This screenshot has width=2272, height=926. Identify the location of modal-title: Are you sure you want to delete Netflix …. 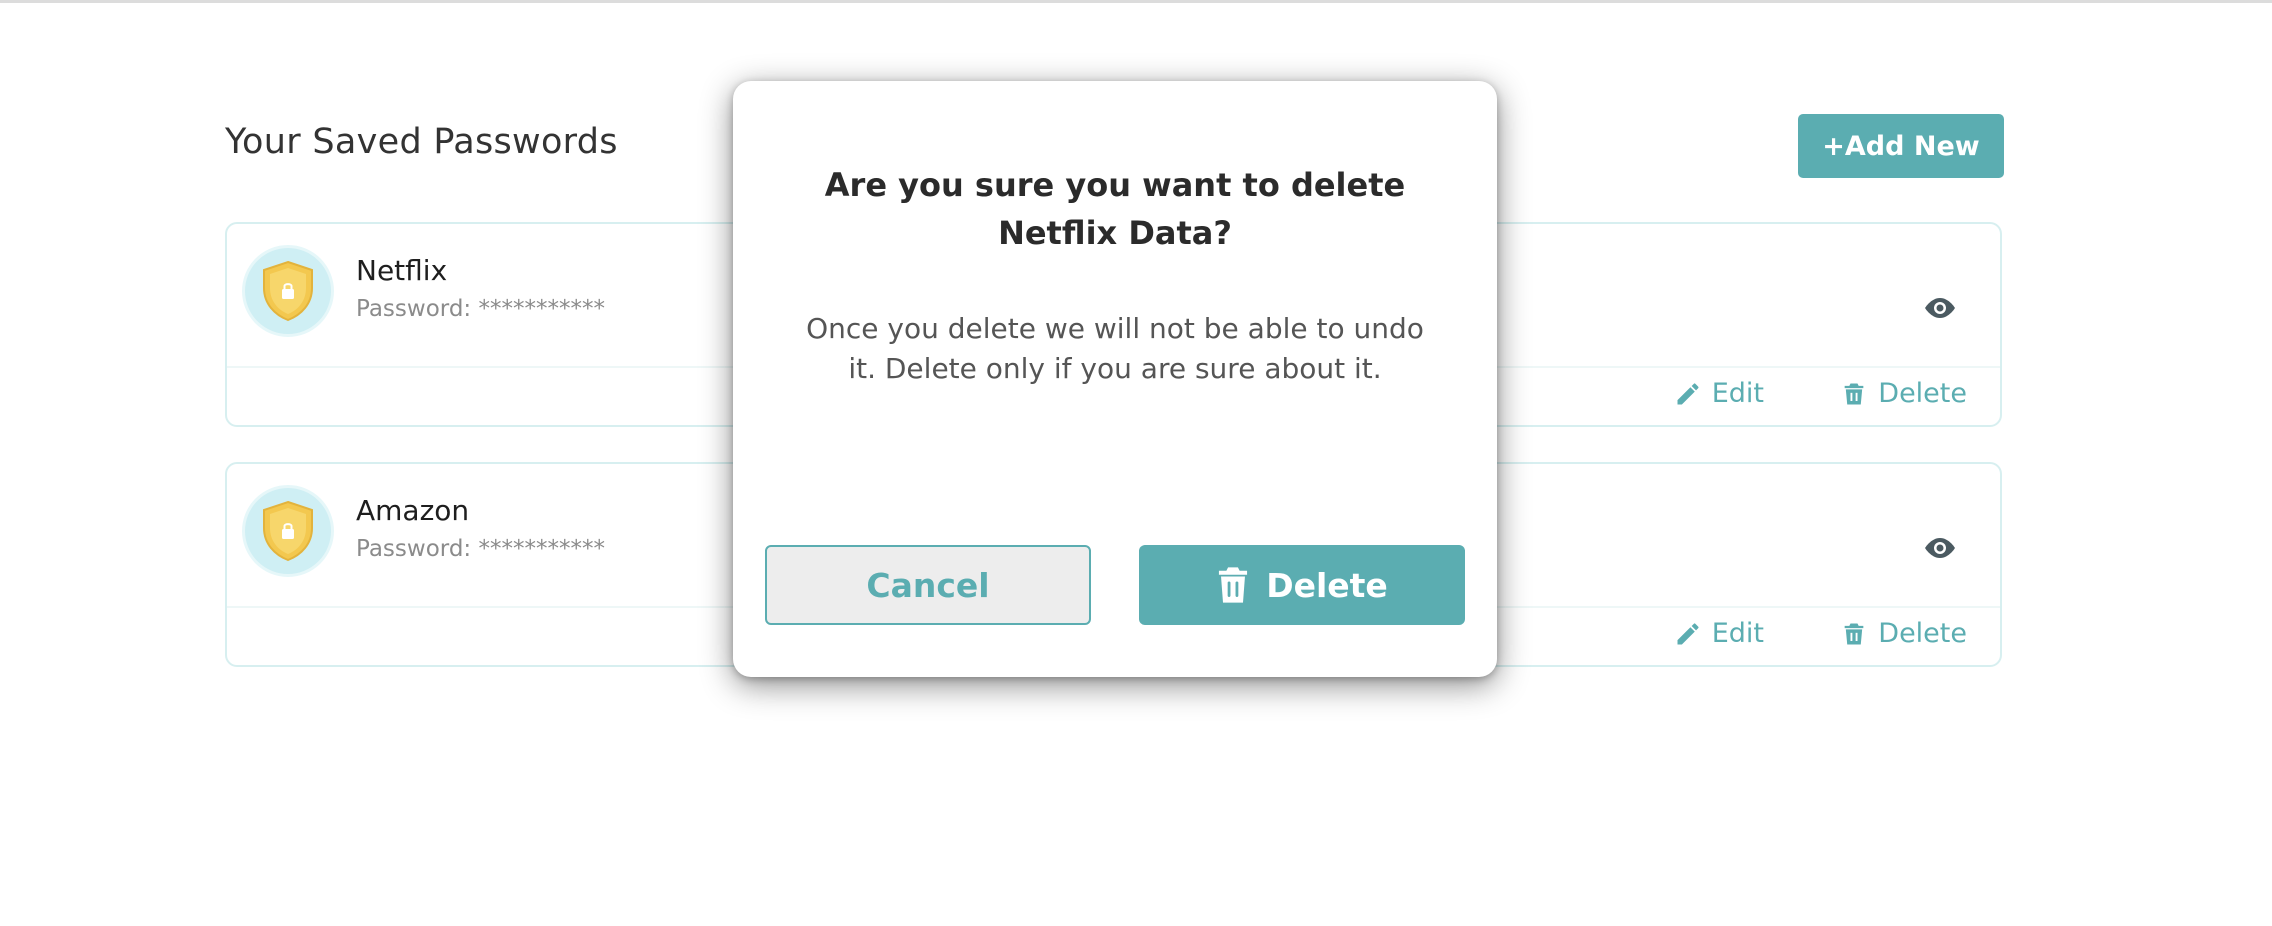
(1115, 209).